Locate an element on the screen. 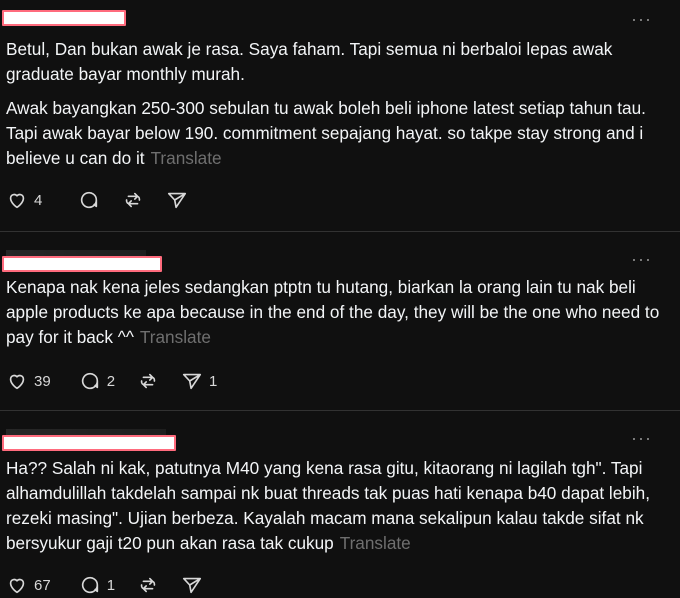 Image resolution: width=680 pixels, height=598 pixels. like-count: 4 is located at coordinates (38, 200).